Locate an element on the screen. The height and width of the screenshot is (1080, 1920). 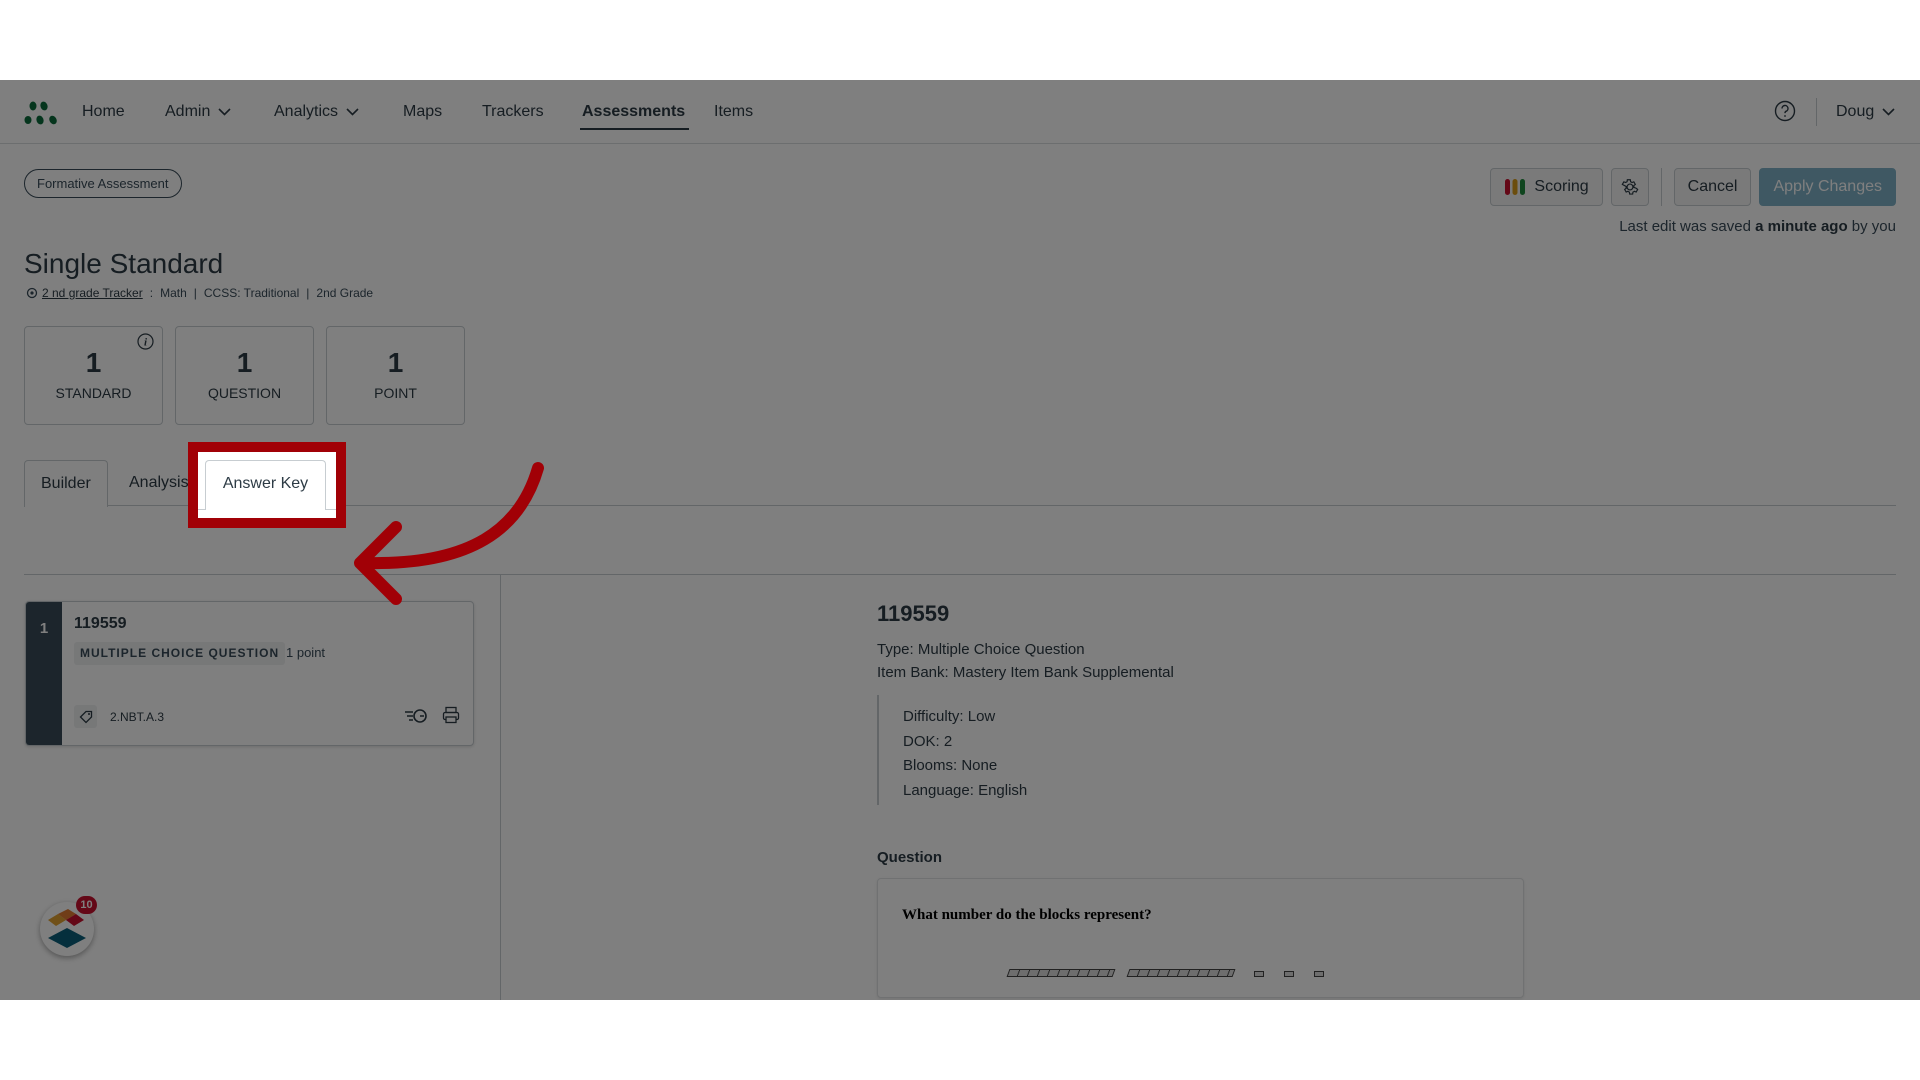
stat-label: STANDARD is located at coordinates (93, 393).